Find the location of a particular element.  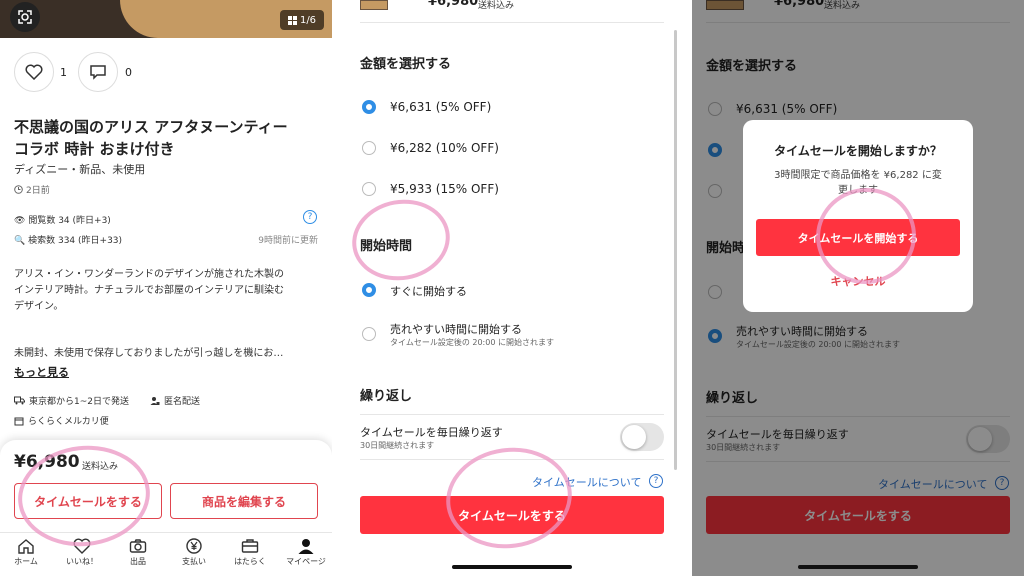

home-icon is located at coordinates (26, 546).